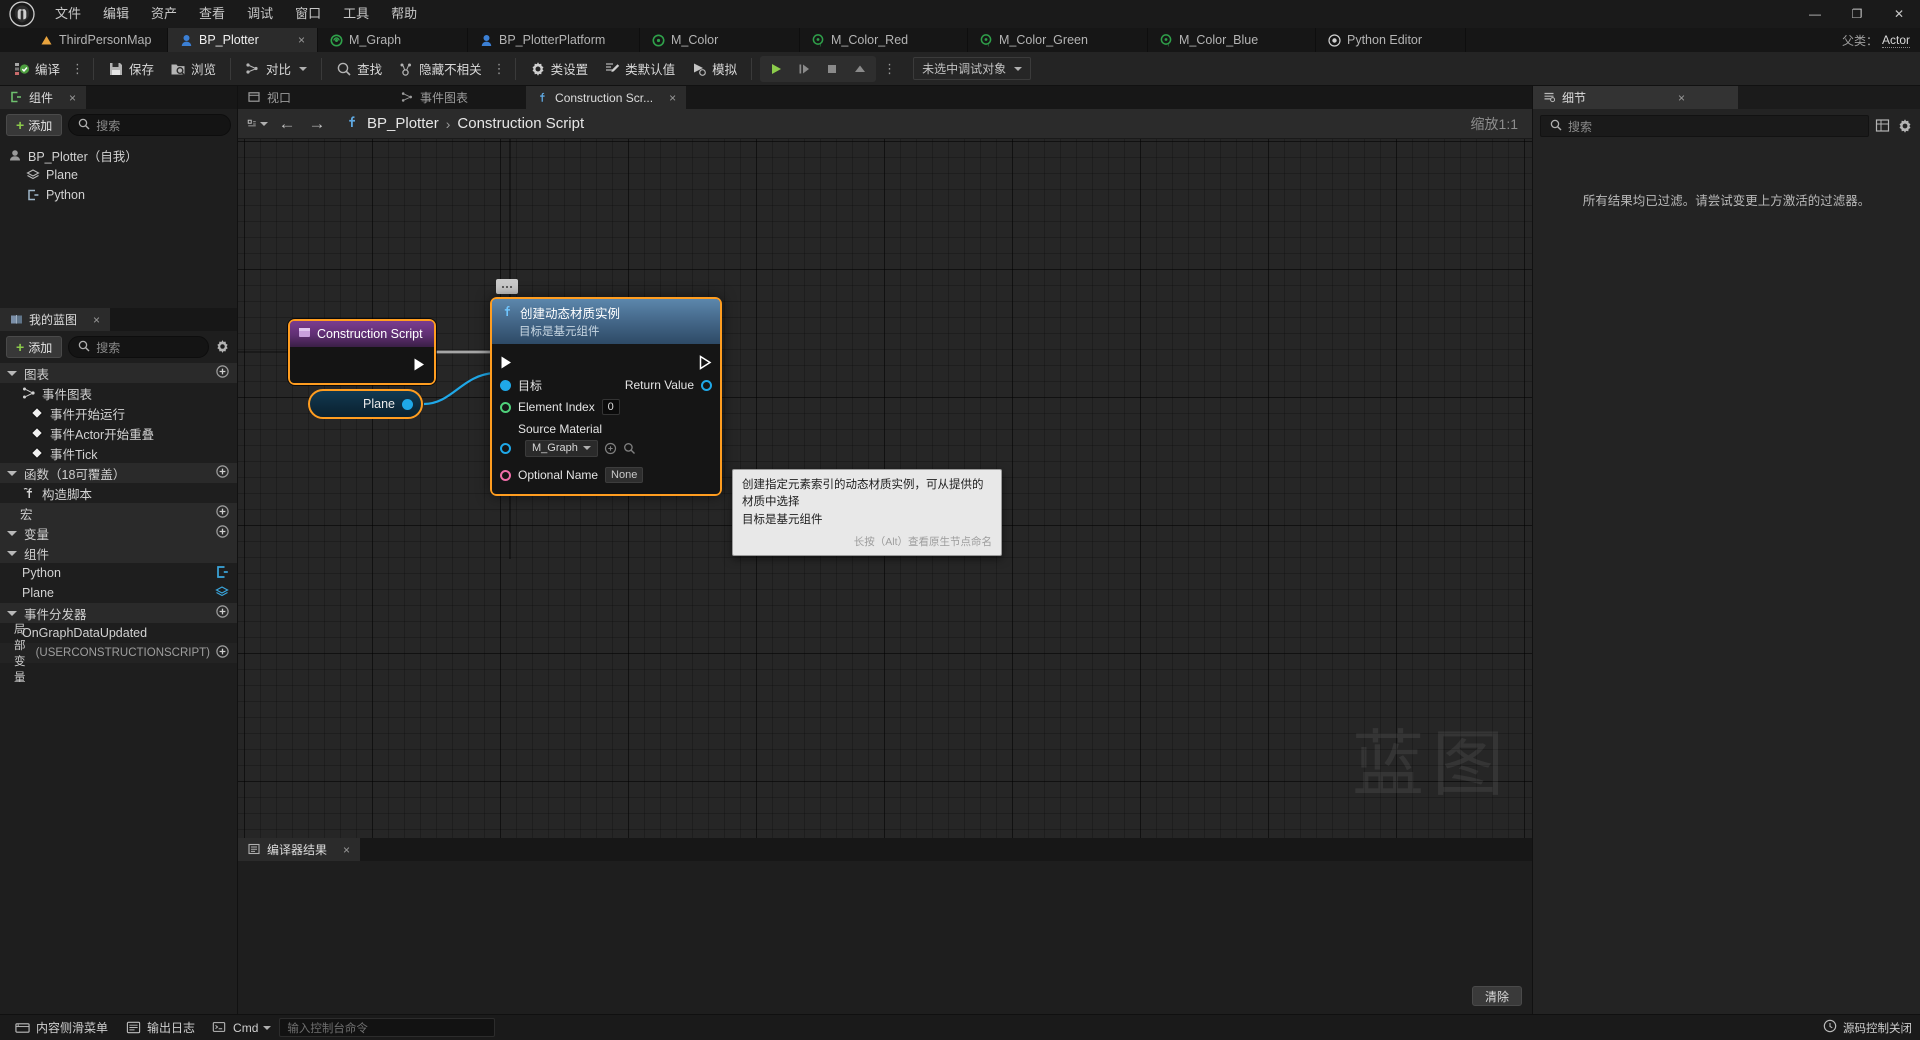 The image size is (1920, 1040). What do you see at coordinates (499, 69) in the screenshot?
I see `hide-unrelated-options-icon: ⋮` at bounding box center [499, 69].